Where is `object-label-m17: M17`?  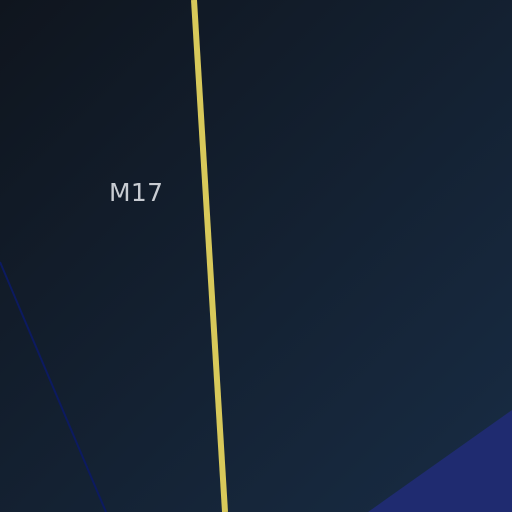
object-label-m17: M17 is located at coordinates (136, 193).